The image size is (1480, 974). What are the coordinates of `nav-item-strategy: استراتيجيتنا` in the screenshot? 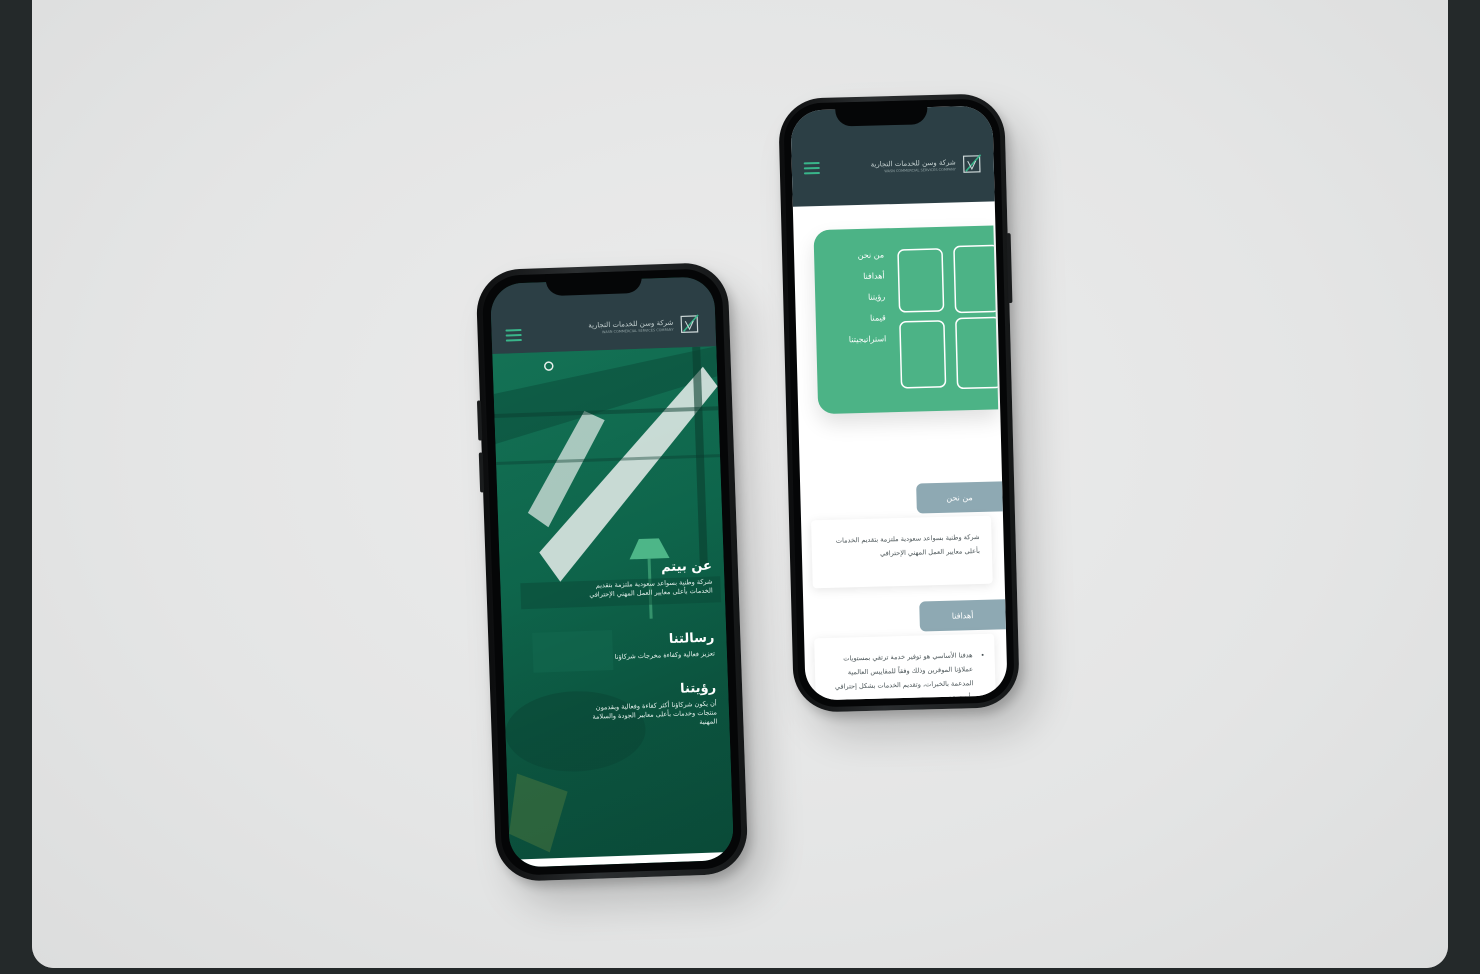 It's located at (868, 339).